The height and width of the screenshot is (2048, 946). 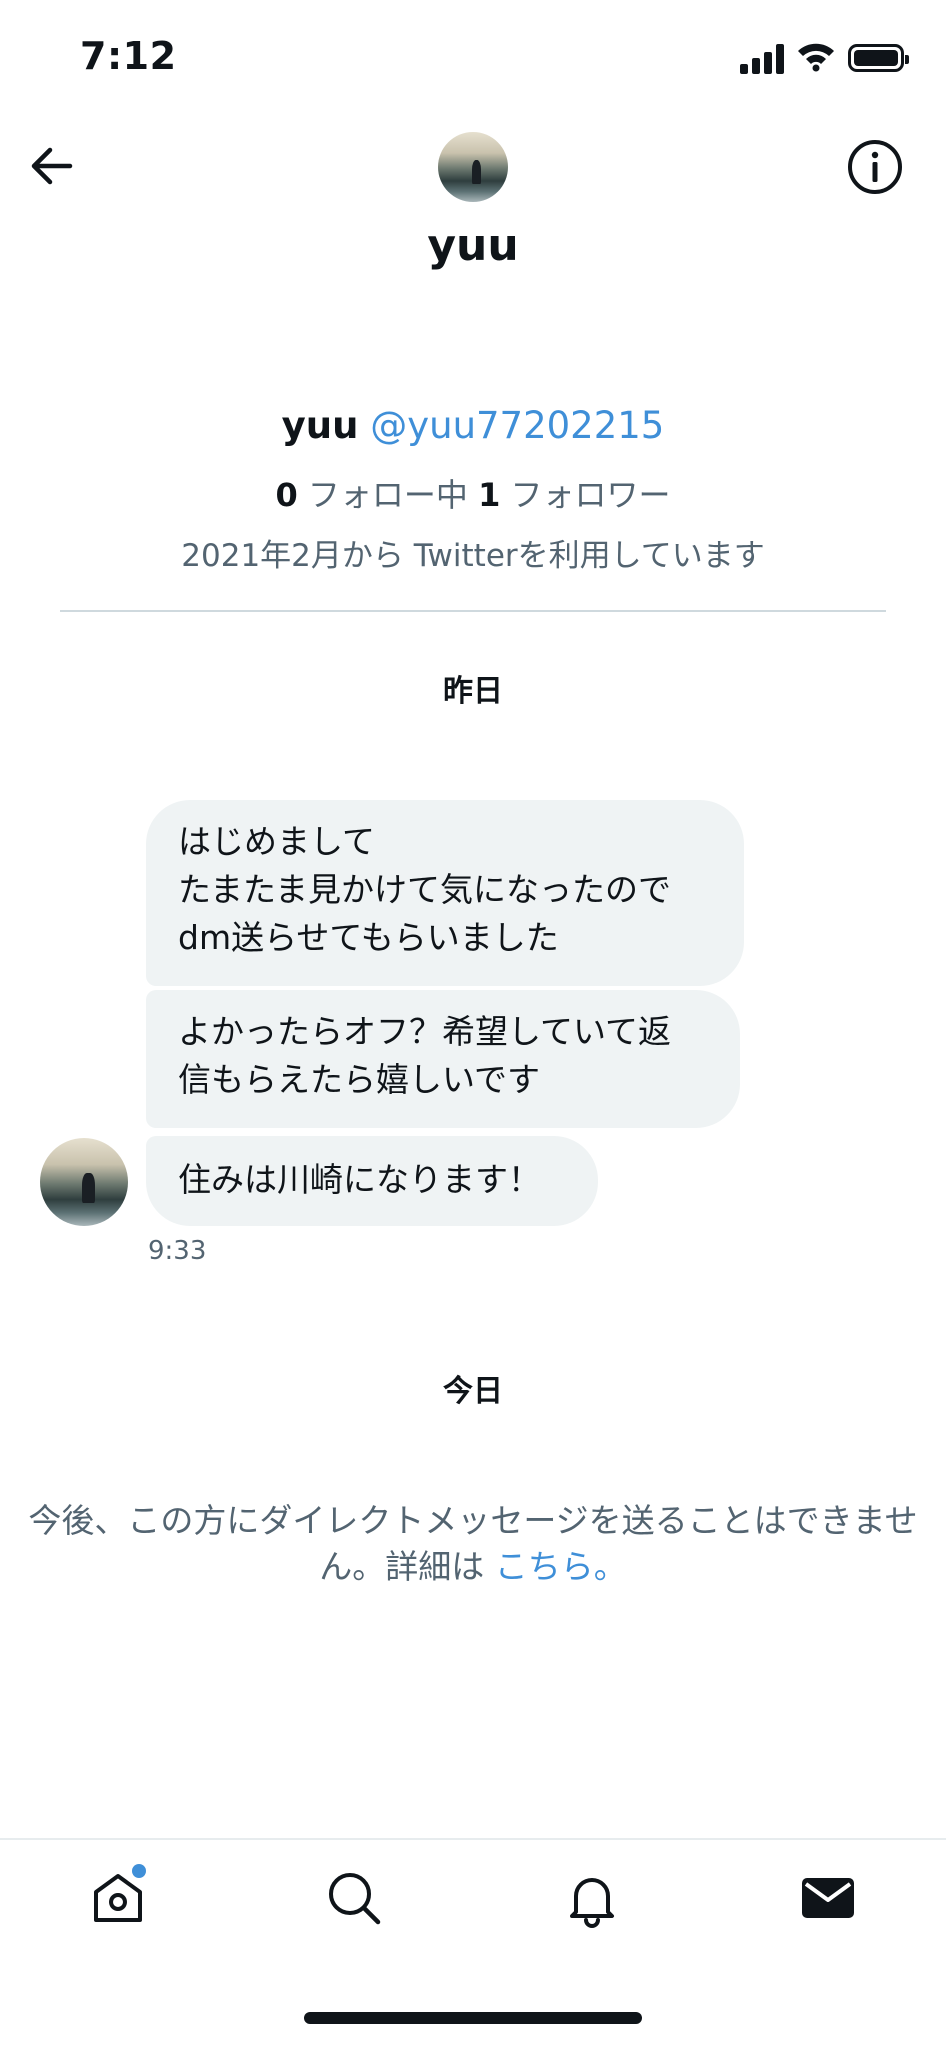 I want to click on back-arrow-icon, so click(x=52, y=166).